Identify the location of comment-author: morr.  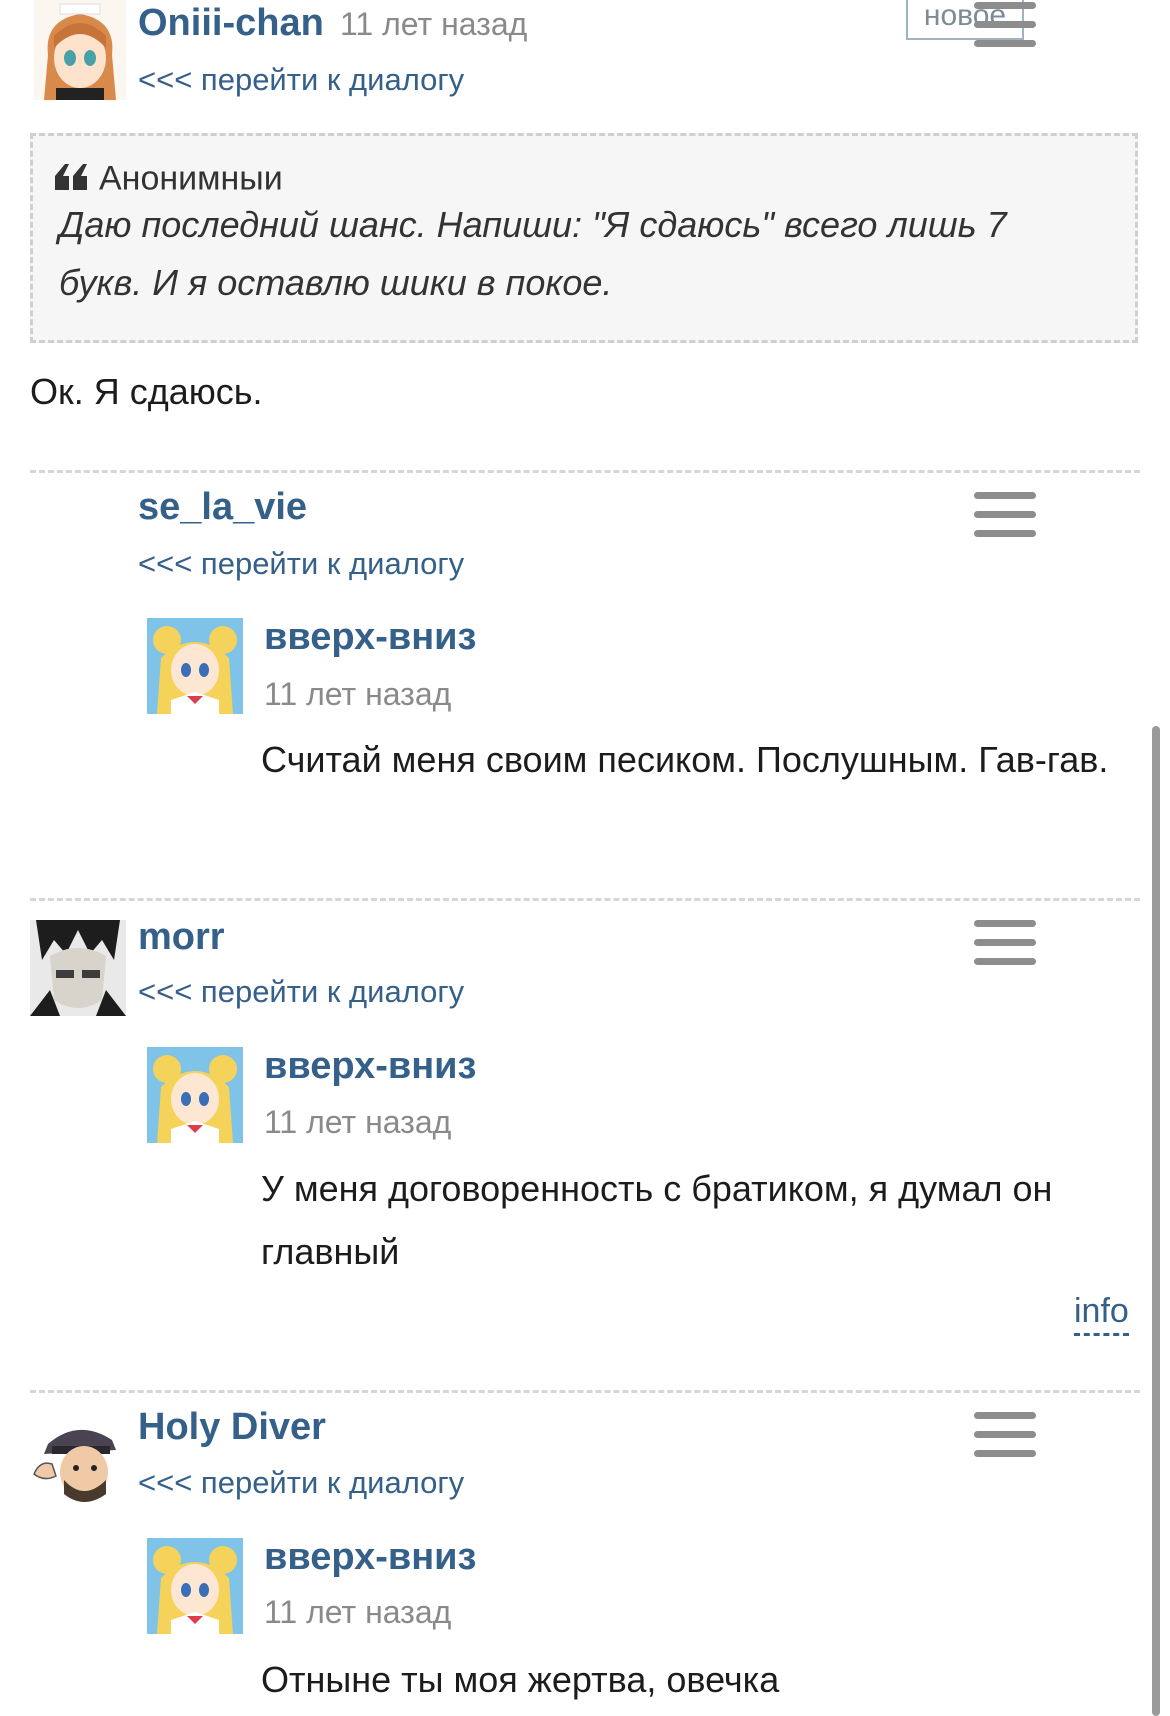
(181, 937).